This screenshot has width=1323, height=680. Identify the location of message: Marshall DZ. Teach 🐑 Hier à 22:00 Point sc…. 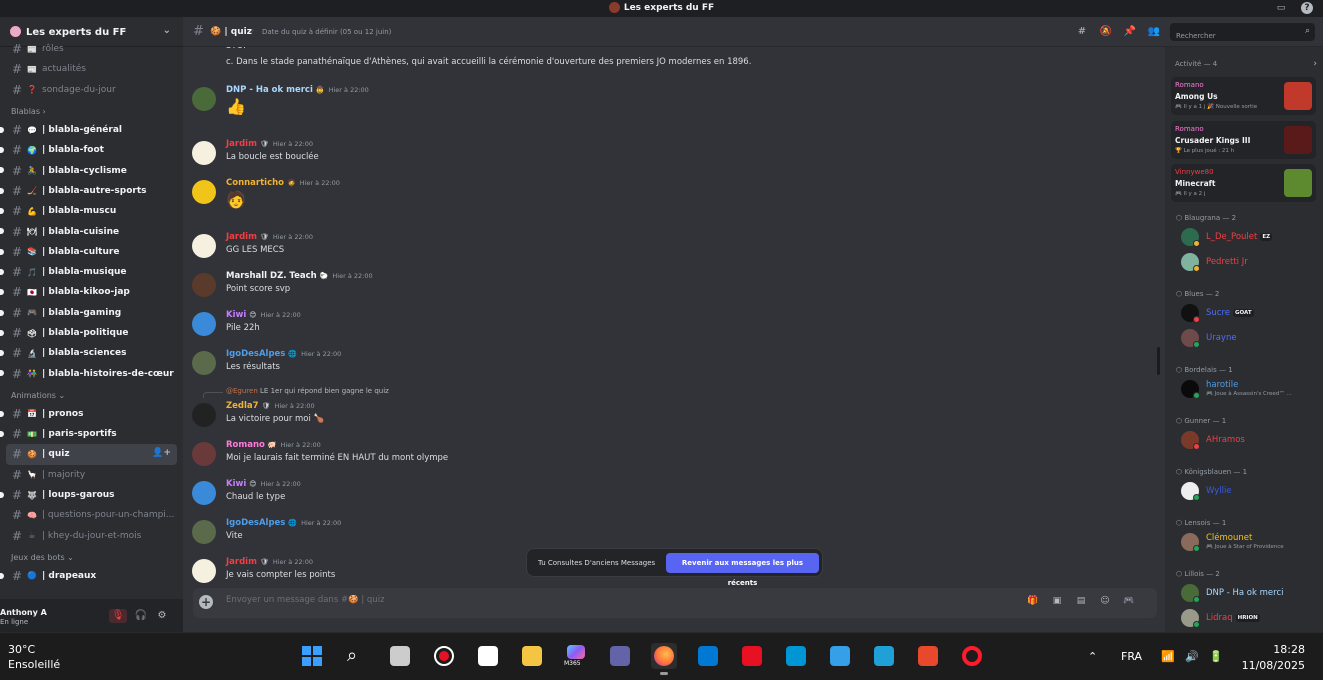
(668, 289).